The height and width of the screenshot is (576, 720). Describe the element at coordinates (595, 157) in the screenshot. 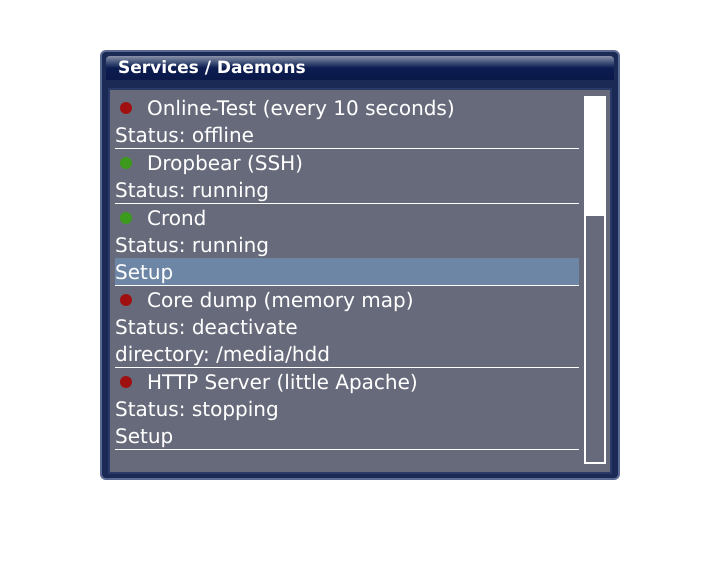

I see `scrollbar-thumb` at that location.